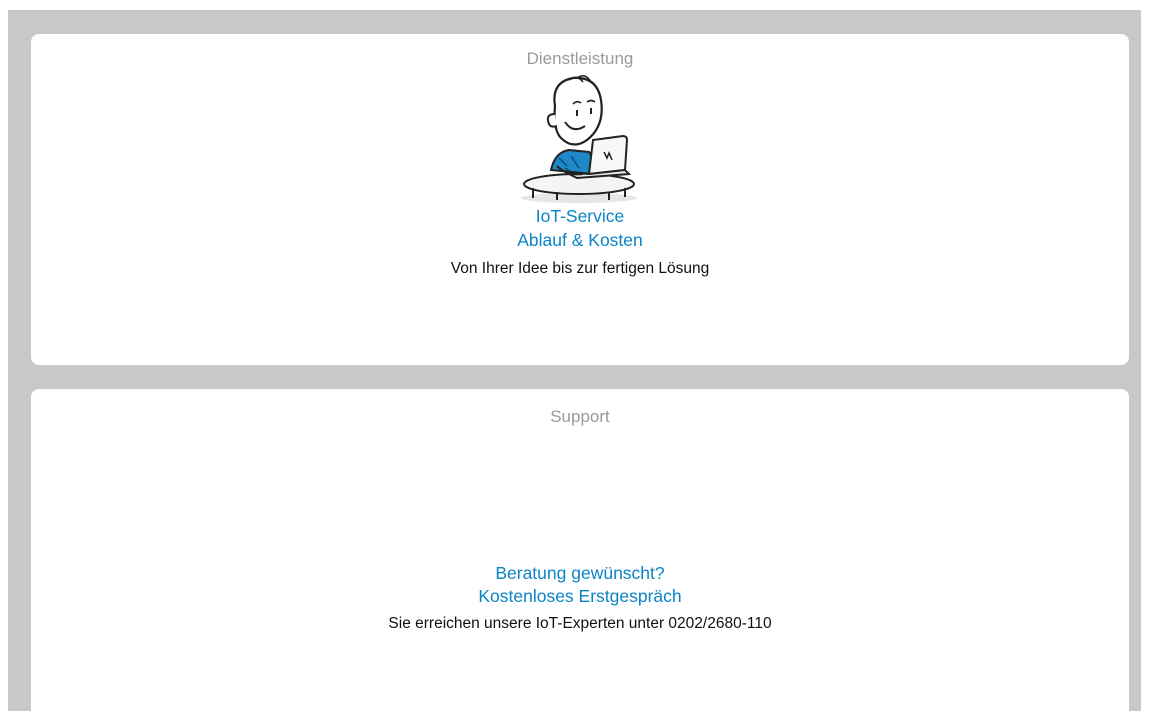 Image resolution: width=1149 pixels, height=719 pixels. What do you see at coordinates (580, 58) in the screenshot?
I see `service-label: Dienstleistung` at bounding box center [580, 58].